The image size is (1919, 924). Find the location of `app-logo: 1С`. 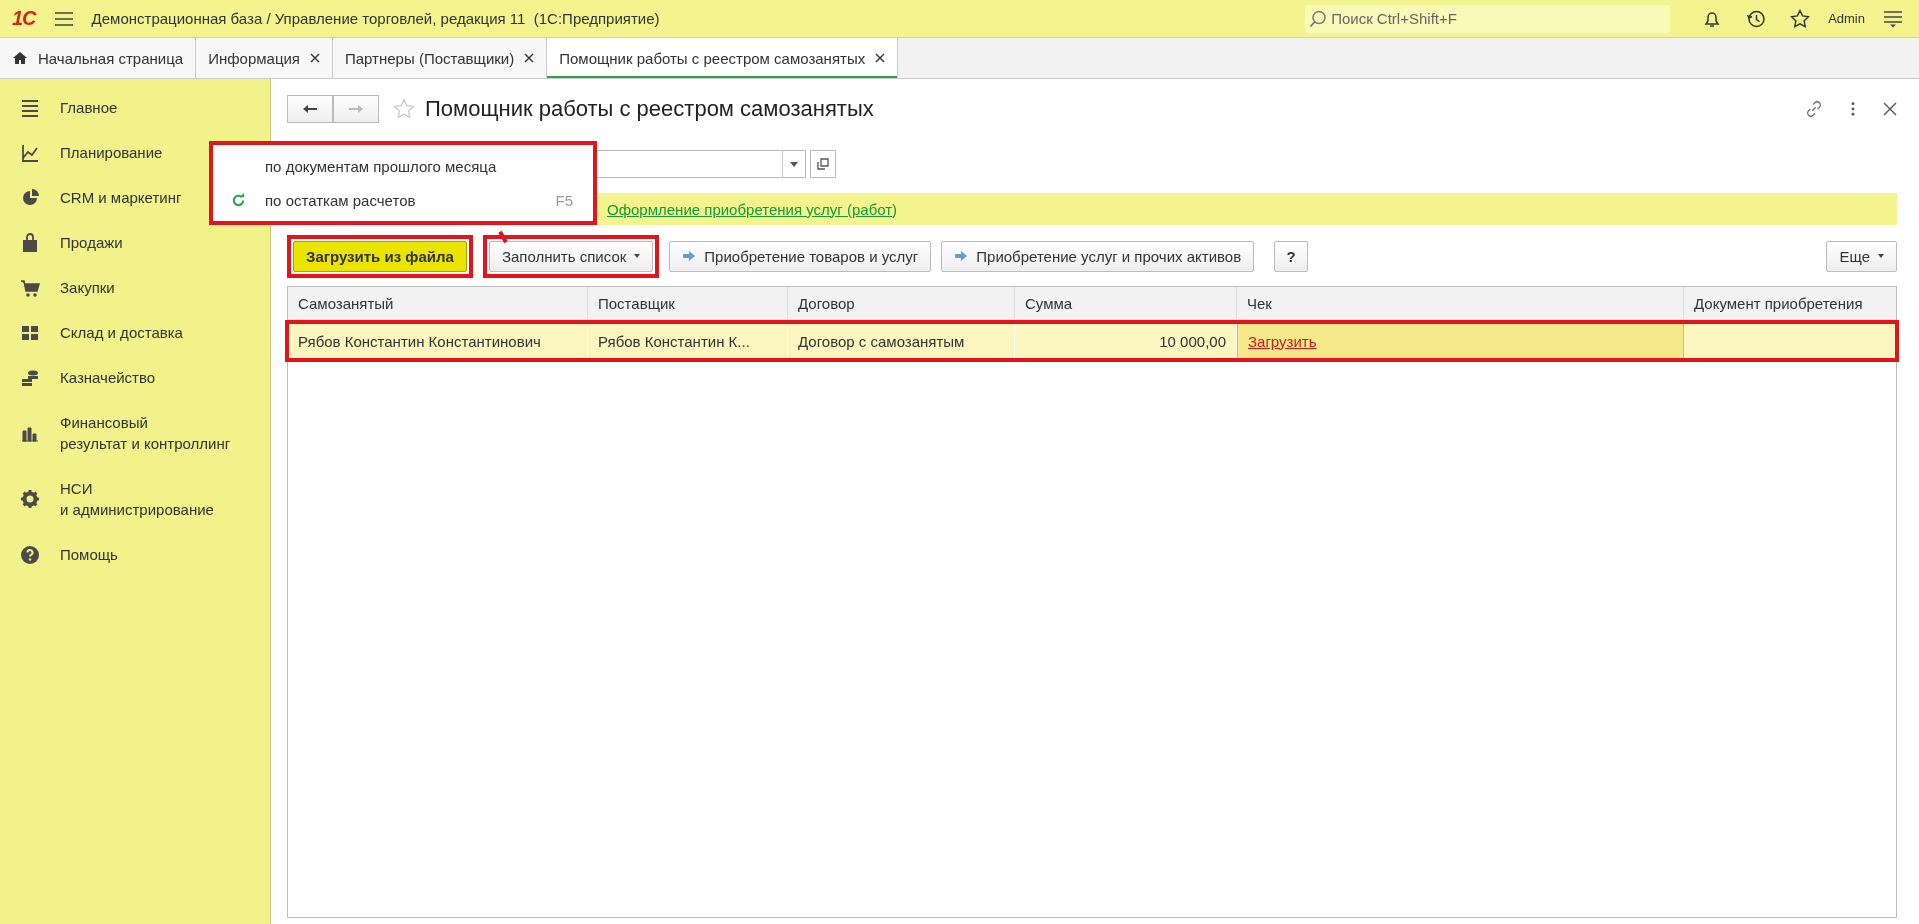

app-logo: 1С is located at coordinates (24, 18).